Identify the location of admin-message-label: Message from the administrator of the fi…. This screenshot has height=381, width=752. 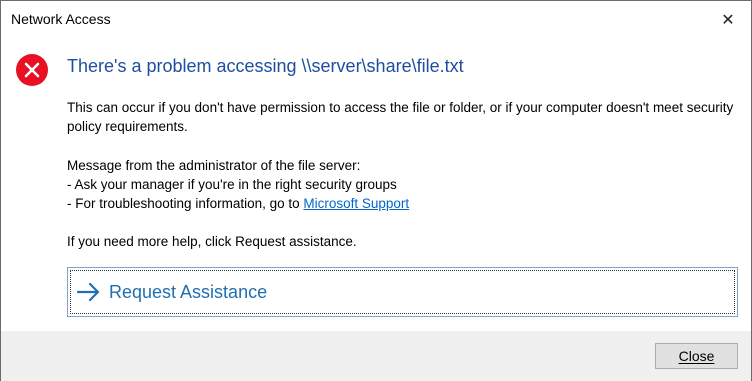
(214, 165).